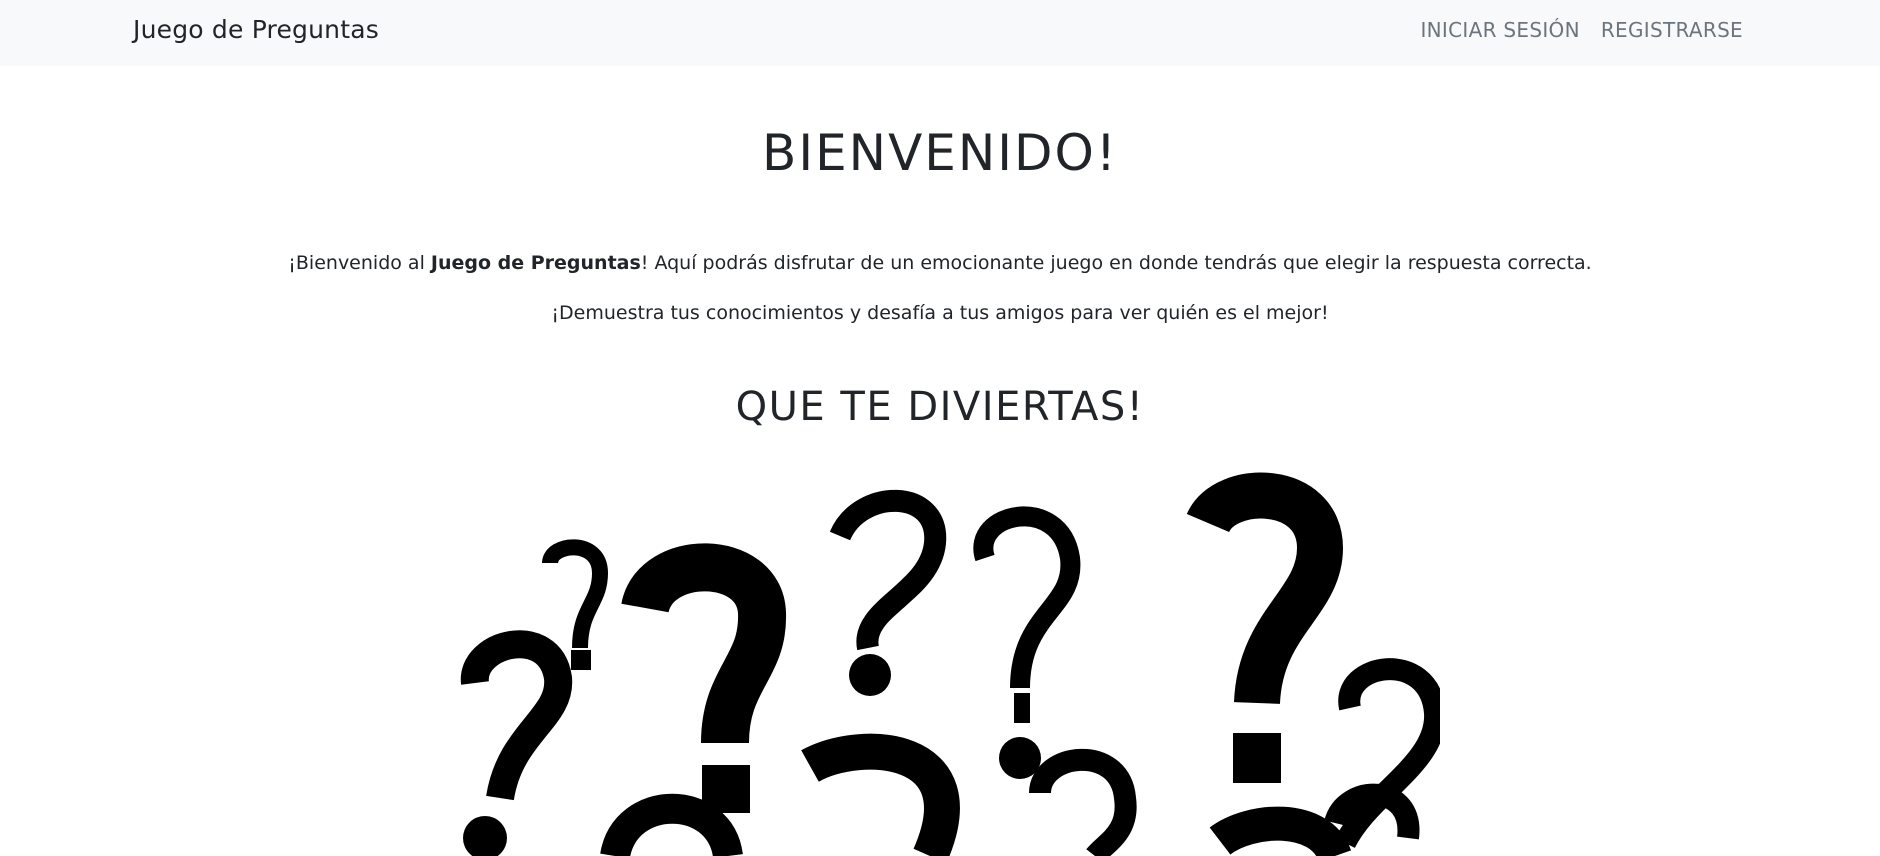  Describe the element at coordinates (535, 263) in the screenshot. I see `intro-bold-game-name: Juego de Preguntas` at that location.